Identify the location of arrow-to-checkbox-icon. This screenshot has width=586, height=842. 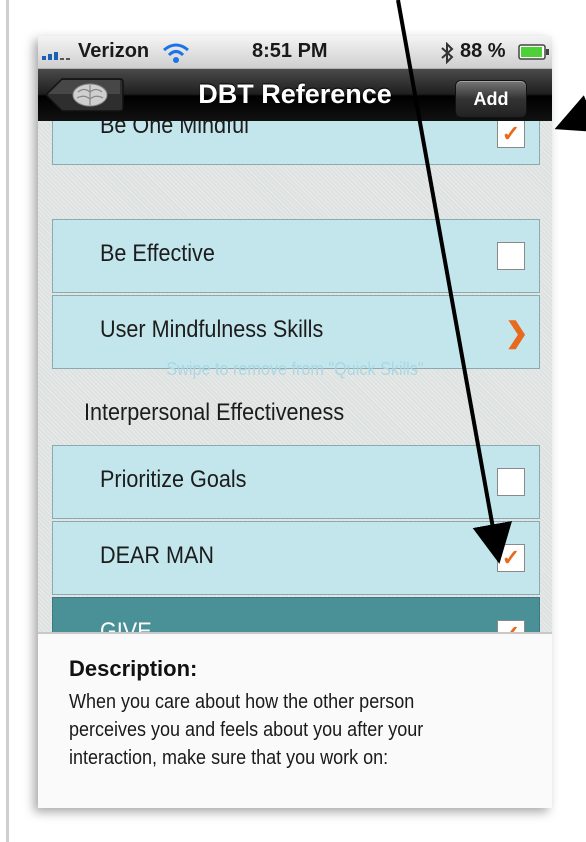
(454, 282).